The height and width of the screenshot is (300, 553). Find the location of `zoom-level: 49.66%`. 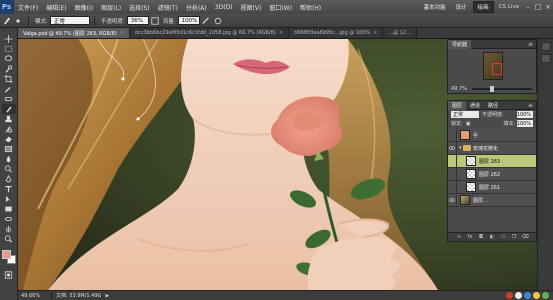

zoom-level: 49.66% is located at coordinates (35, 295).